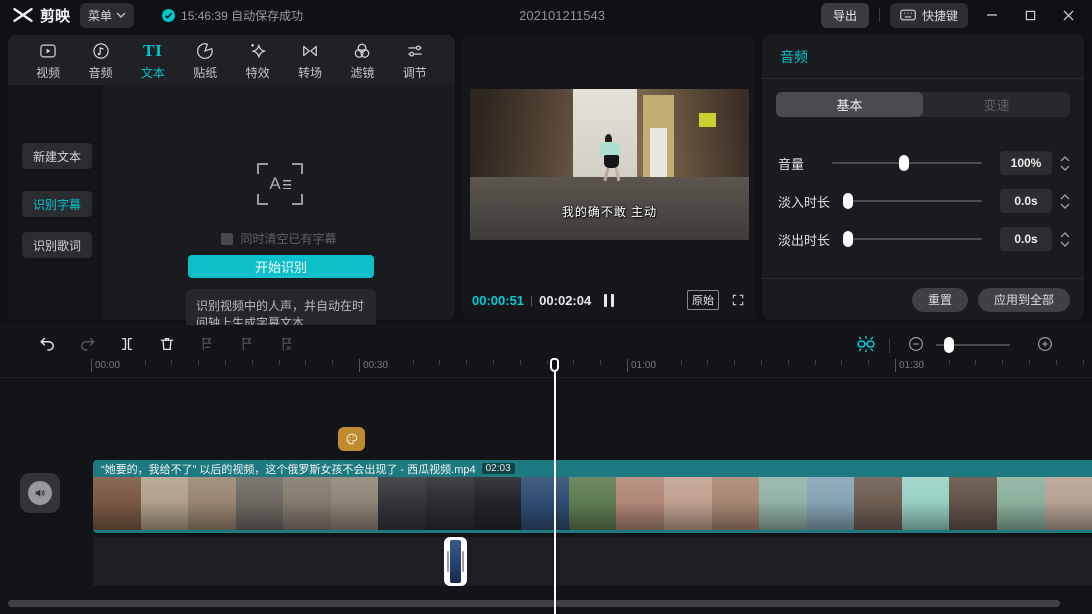 This screenshot has height=614, width=1092. I want to click on zoom-out-button, so click(916, 344).